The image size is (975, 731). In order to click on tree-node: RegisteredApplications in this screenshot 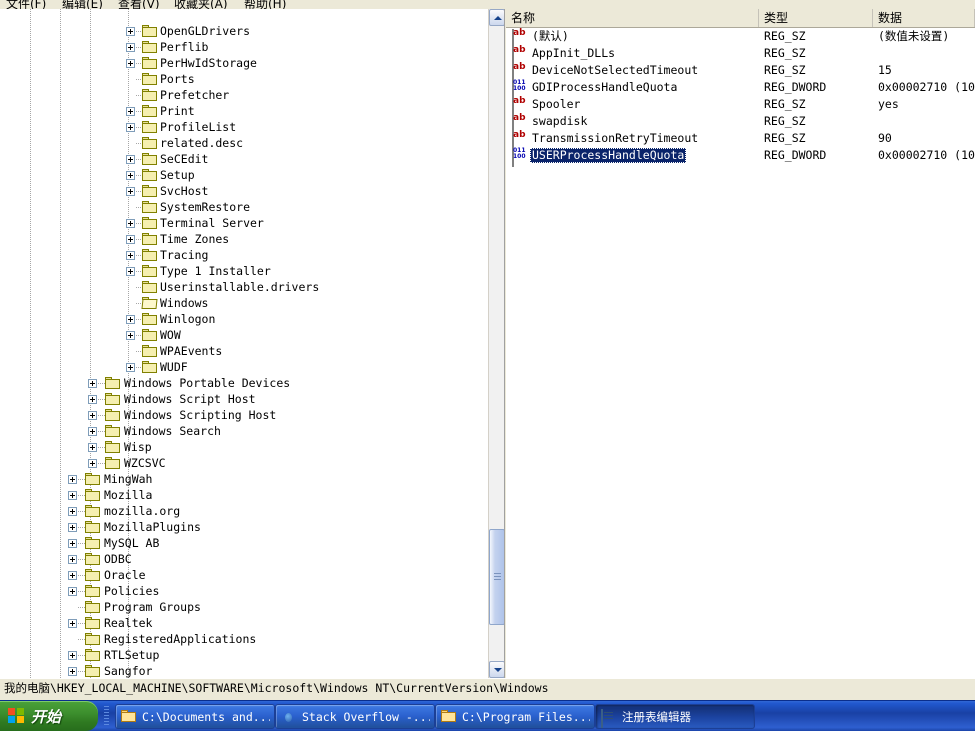, I will do `click(244, 639)`.